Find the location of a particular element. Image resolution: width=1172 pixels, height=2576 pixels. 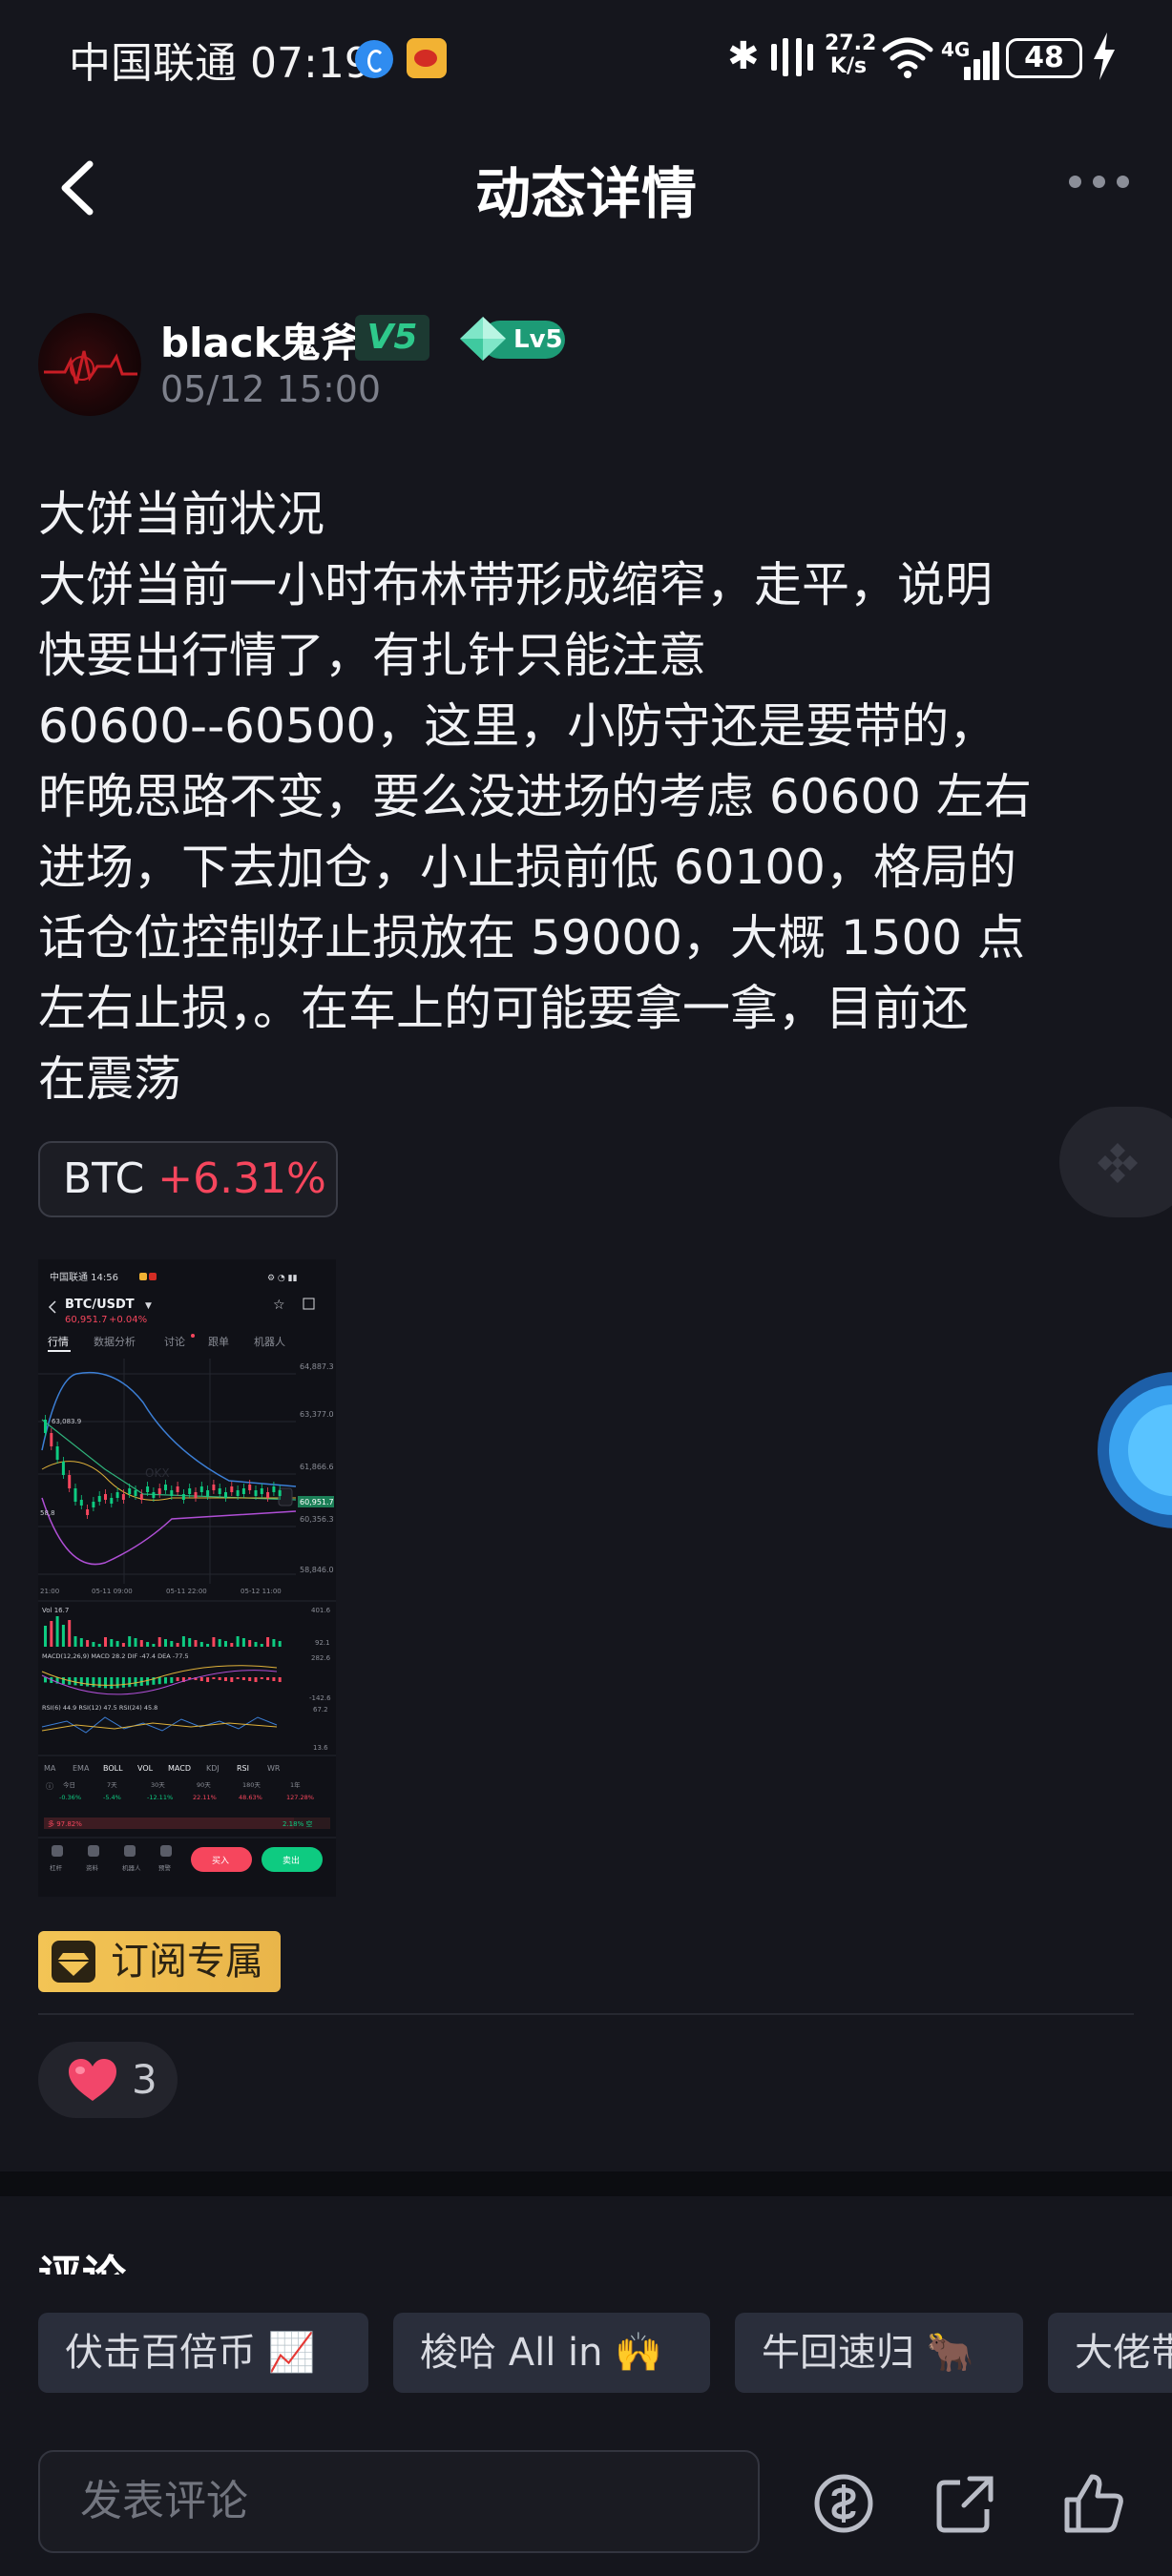

post-line: 昨晚思路不变，要么没进场的考虑 60600 左右 is located at coordinates (535, 796).